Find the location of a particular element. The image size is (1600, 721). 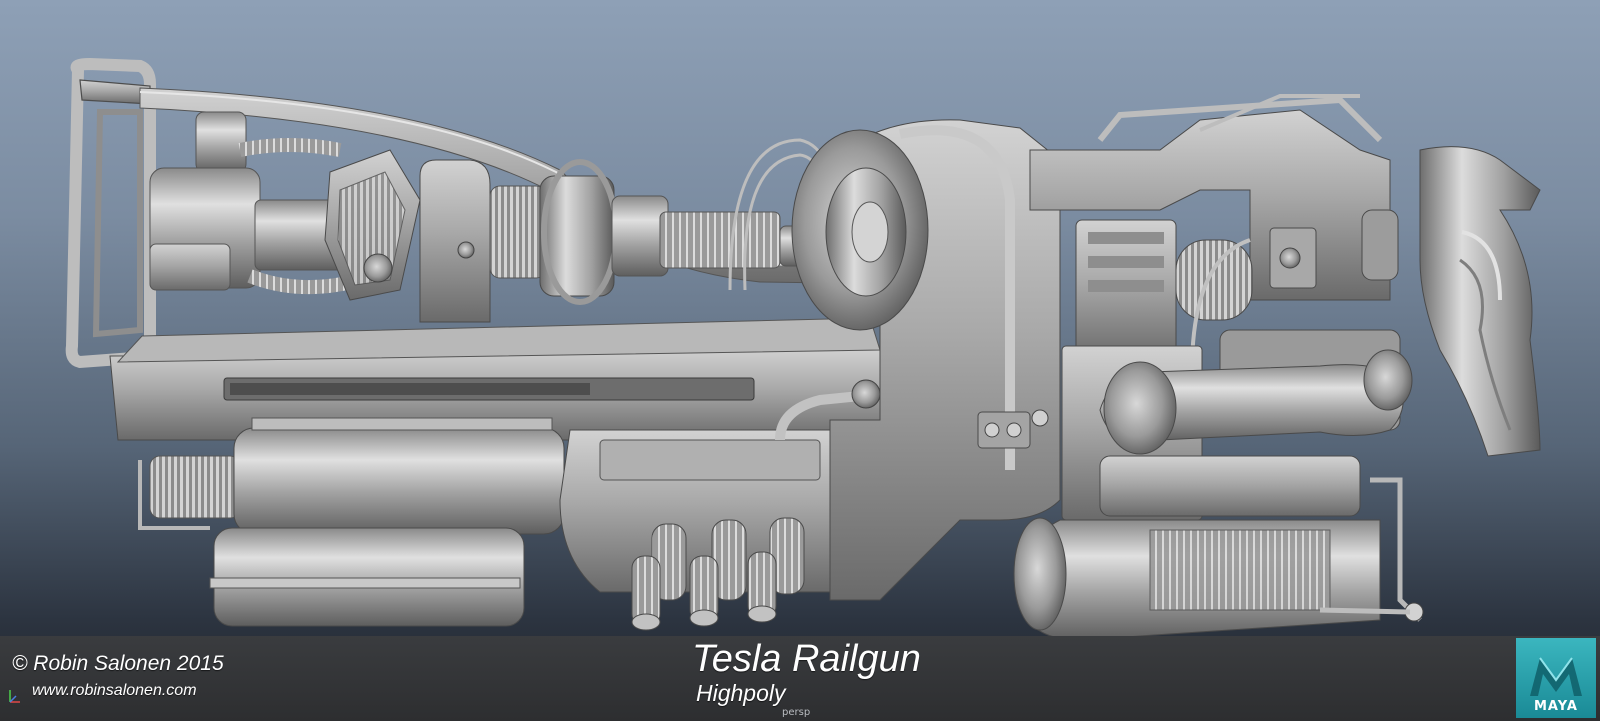

copyright-text: © Robin Salonen 2015 is located at coordinates (118, 663).